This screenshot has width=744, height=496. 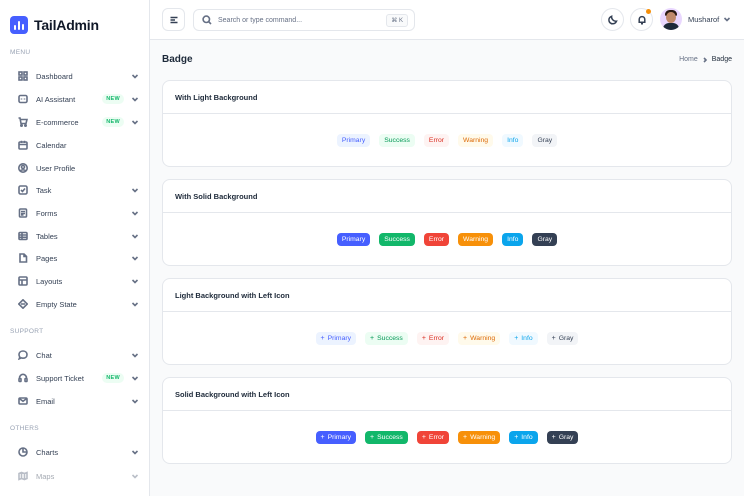 What do you see at coordinates (23, 145) in the screenshot?
I see `calendar-icon` at bounding box center [23, 145].